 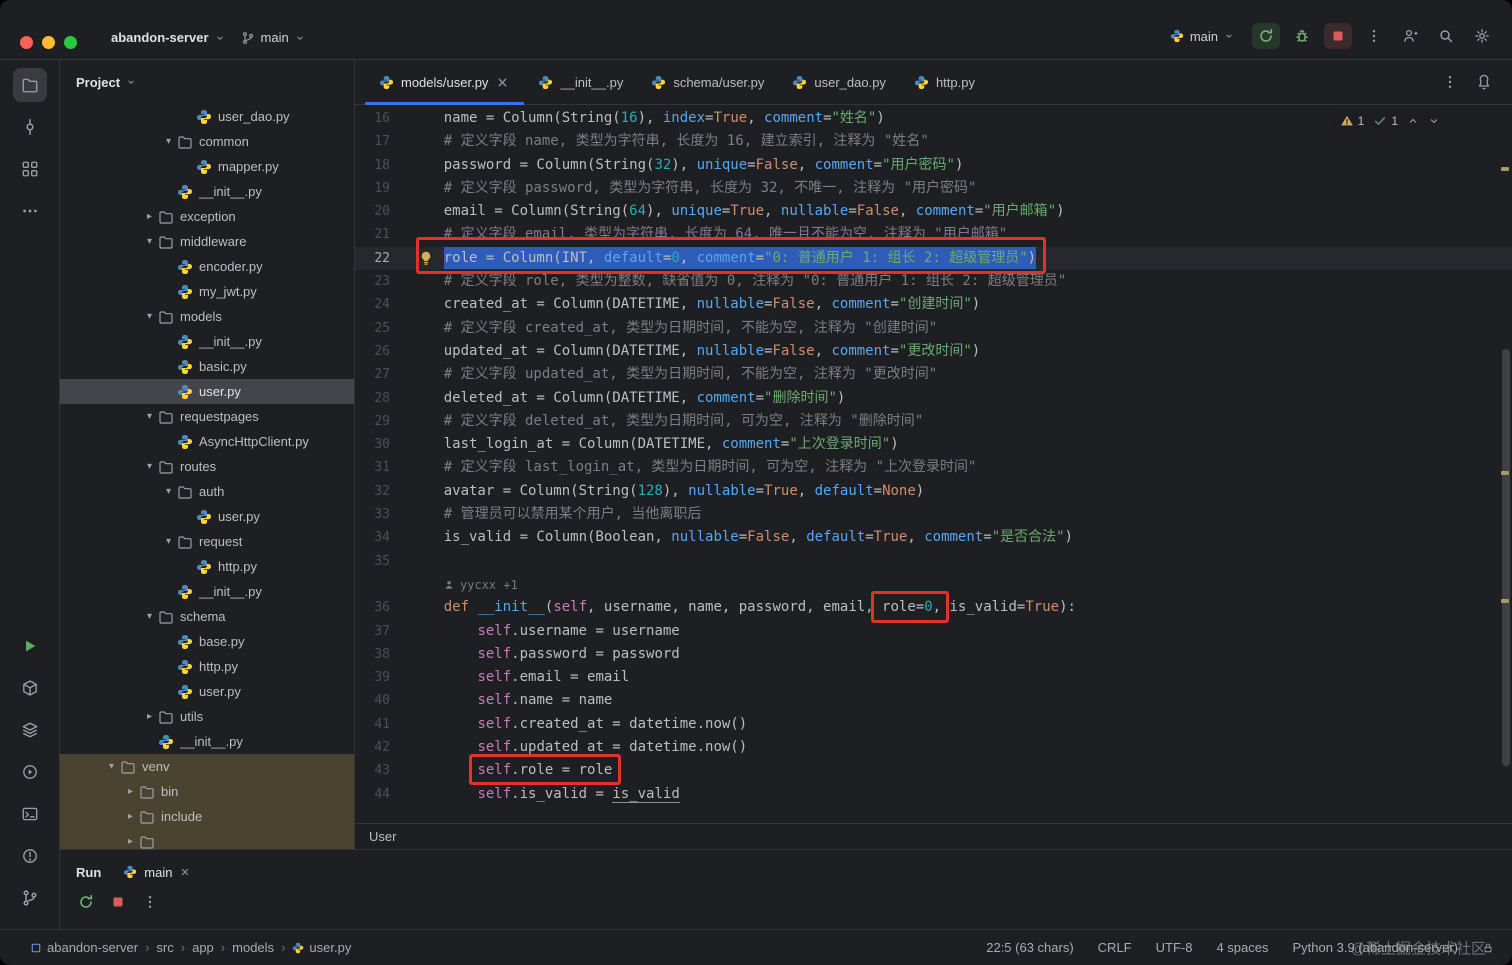 I want to click on stop-button, so click(x=1338, y=36).